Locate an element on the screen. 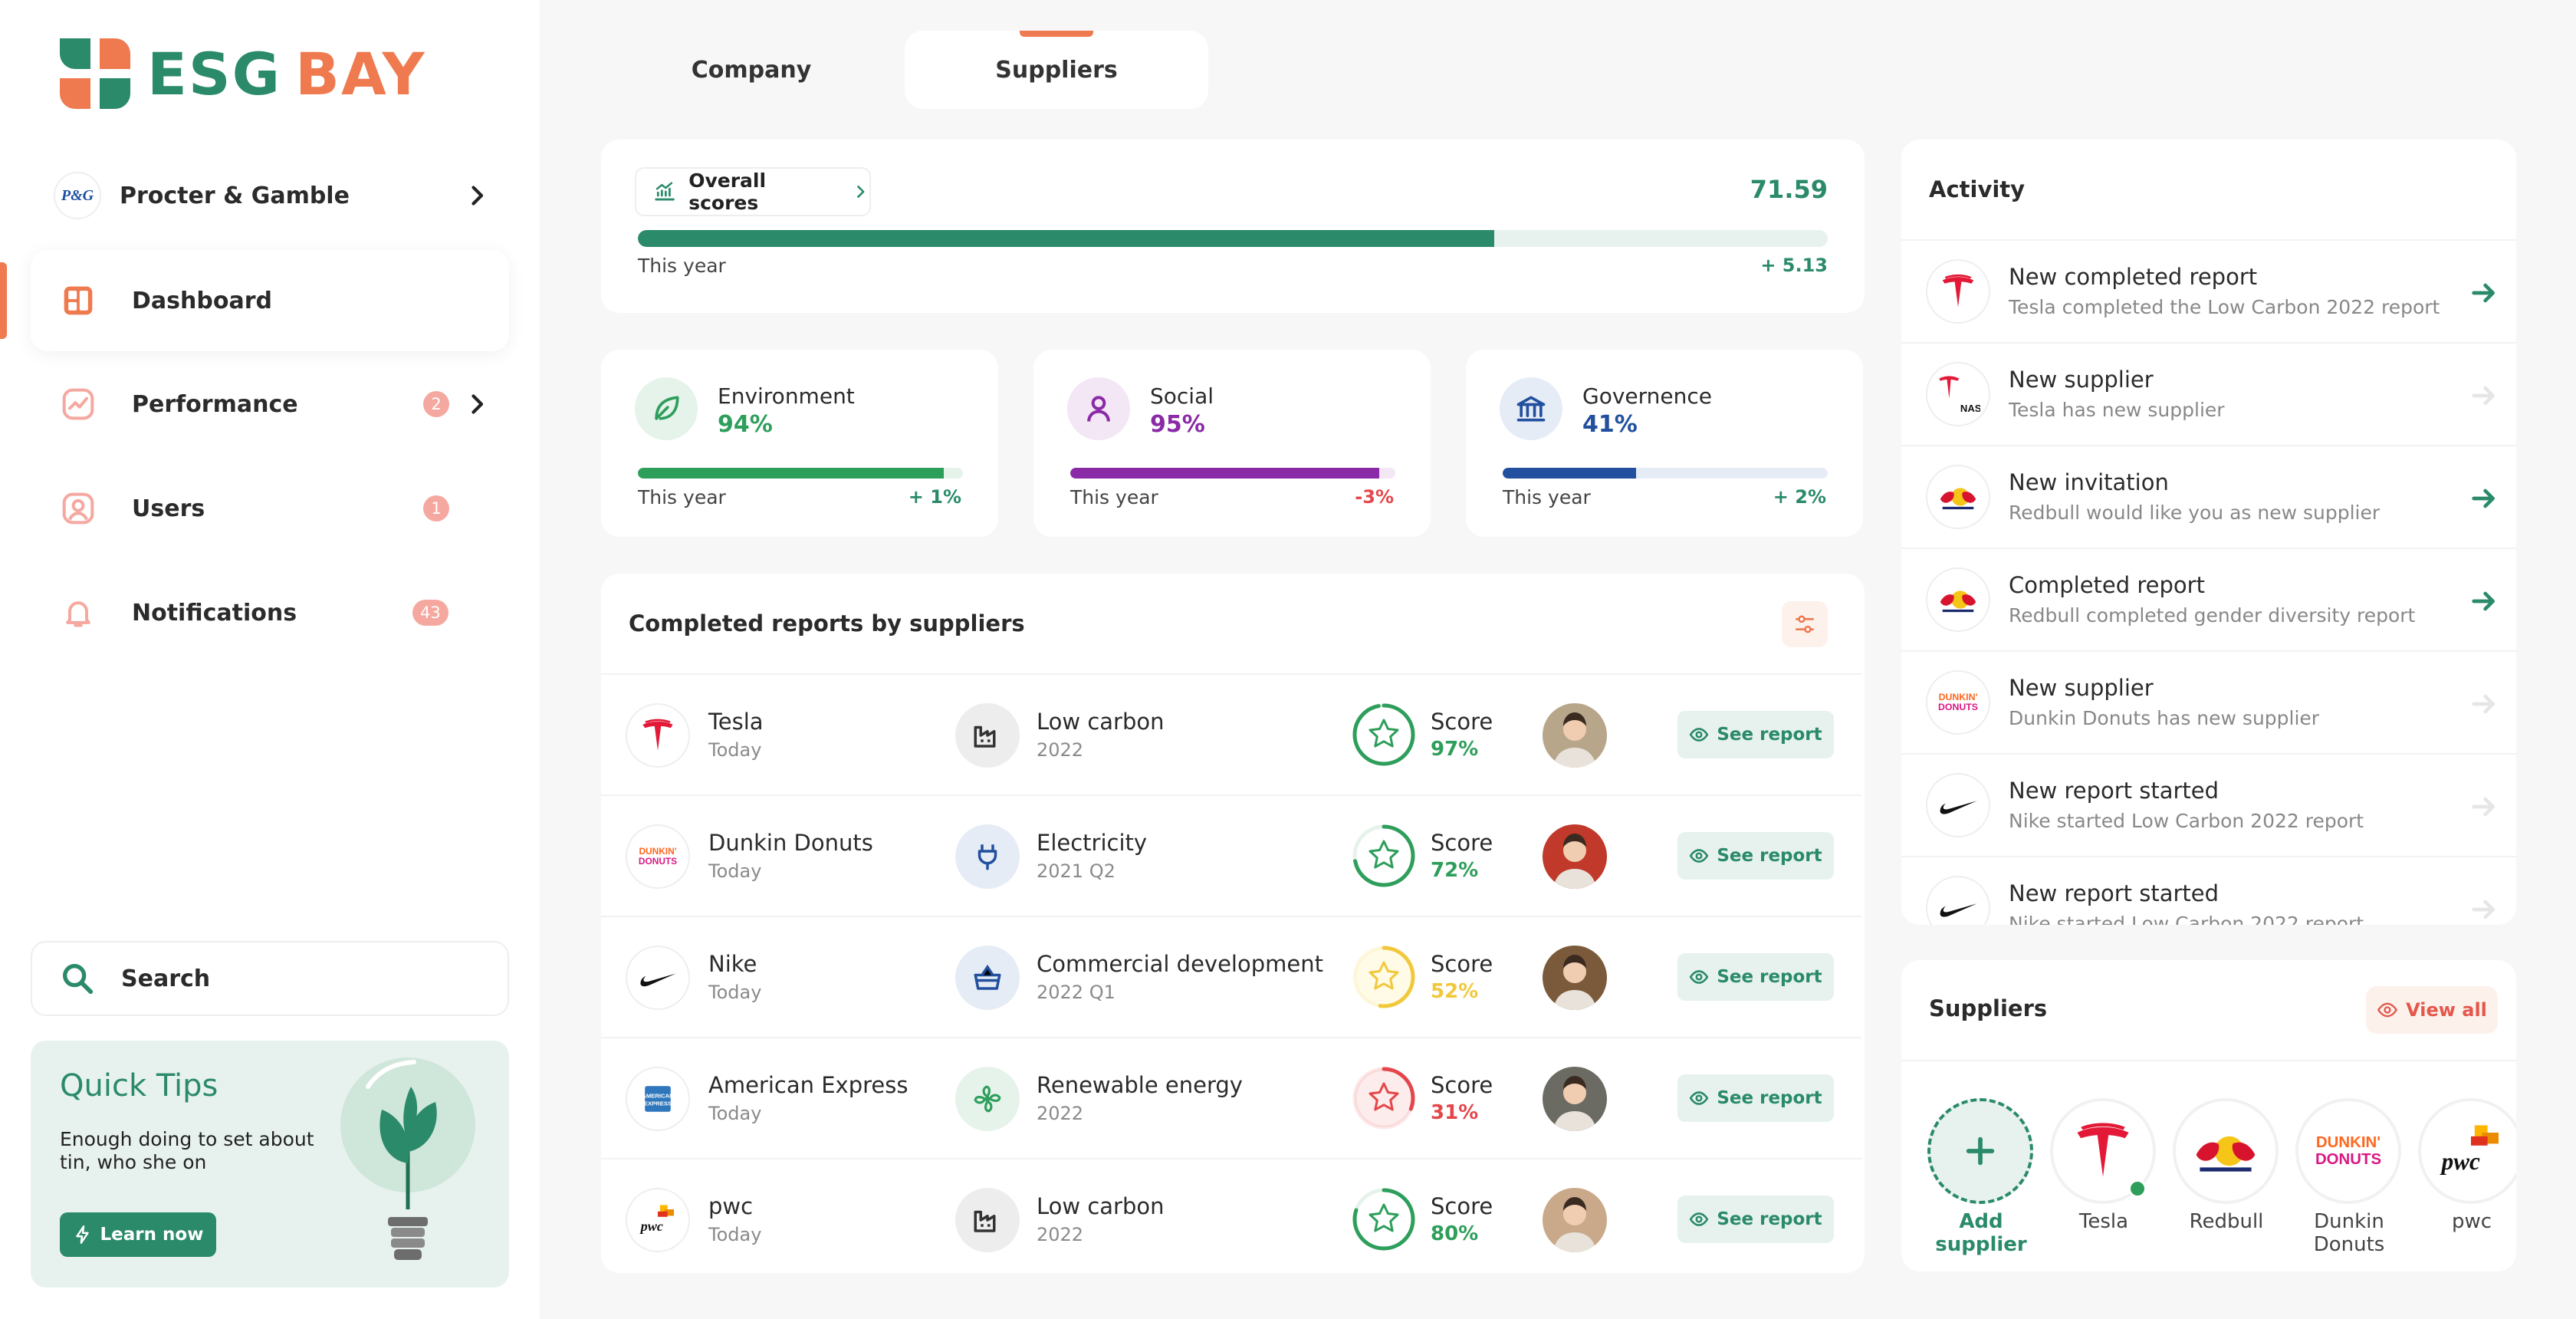 This screenshot has height=1319, width=2576. metric-card-governence: Governence 41% This year + 2% is located at coordinates (1664, 443).